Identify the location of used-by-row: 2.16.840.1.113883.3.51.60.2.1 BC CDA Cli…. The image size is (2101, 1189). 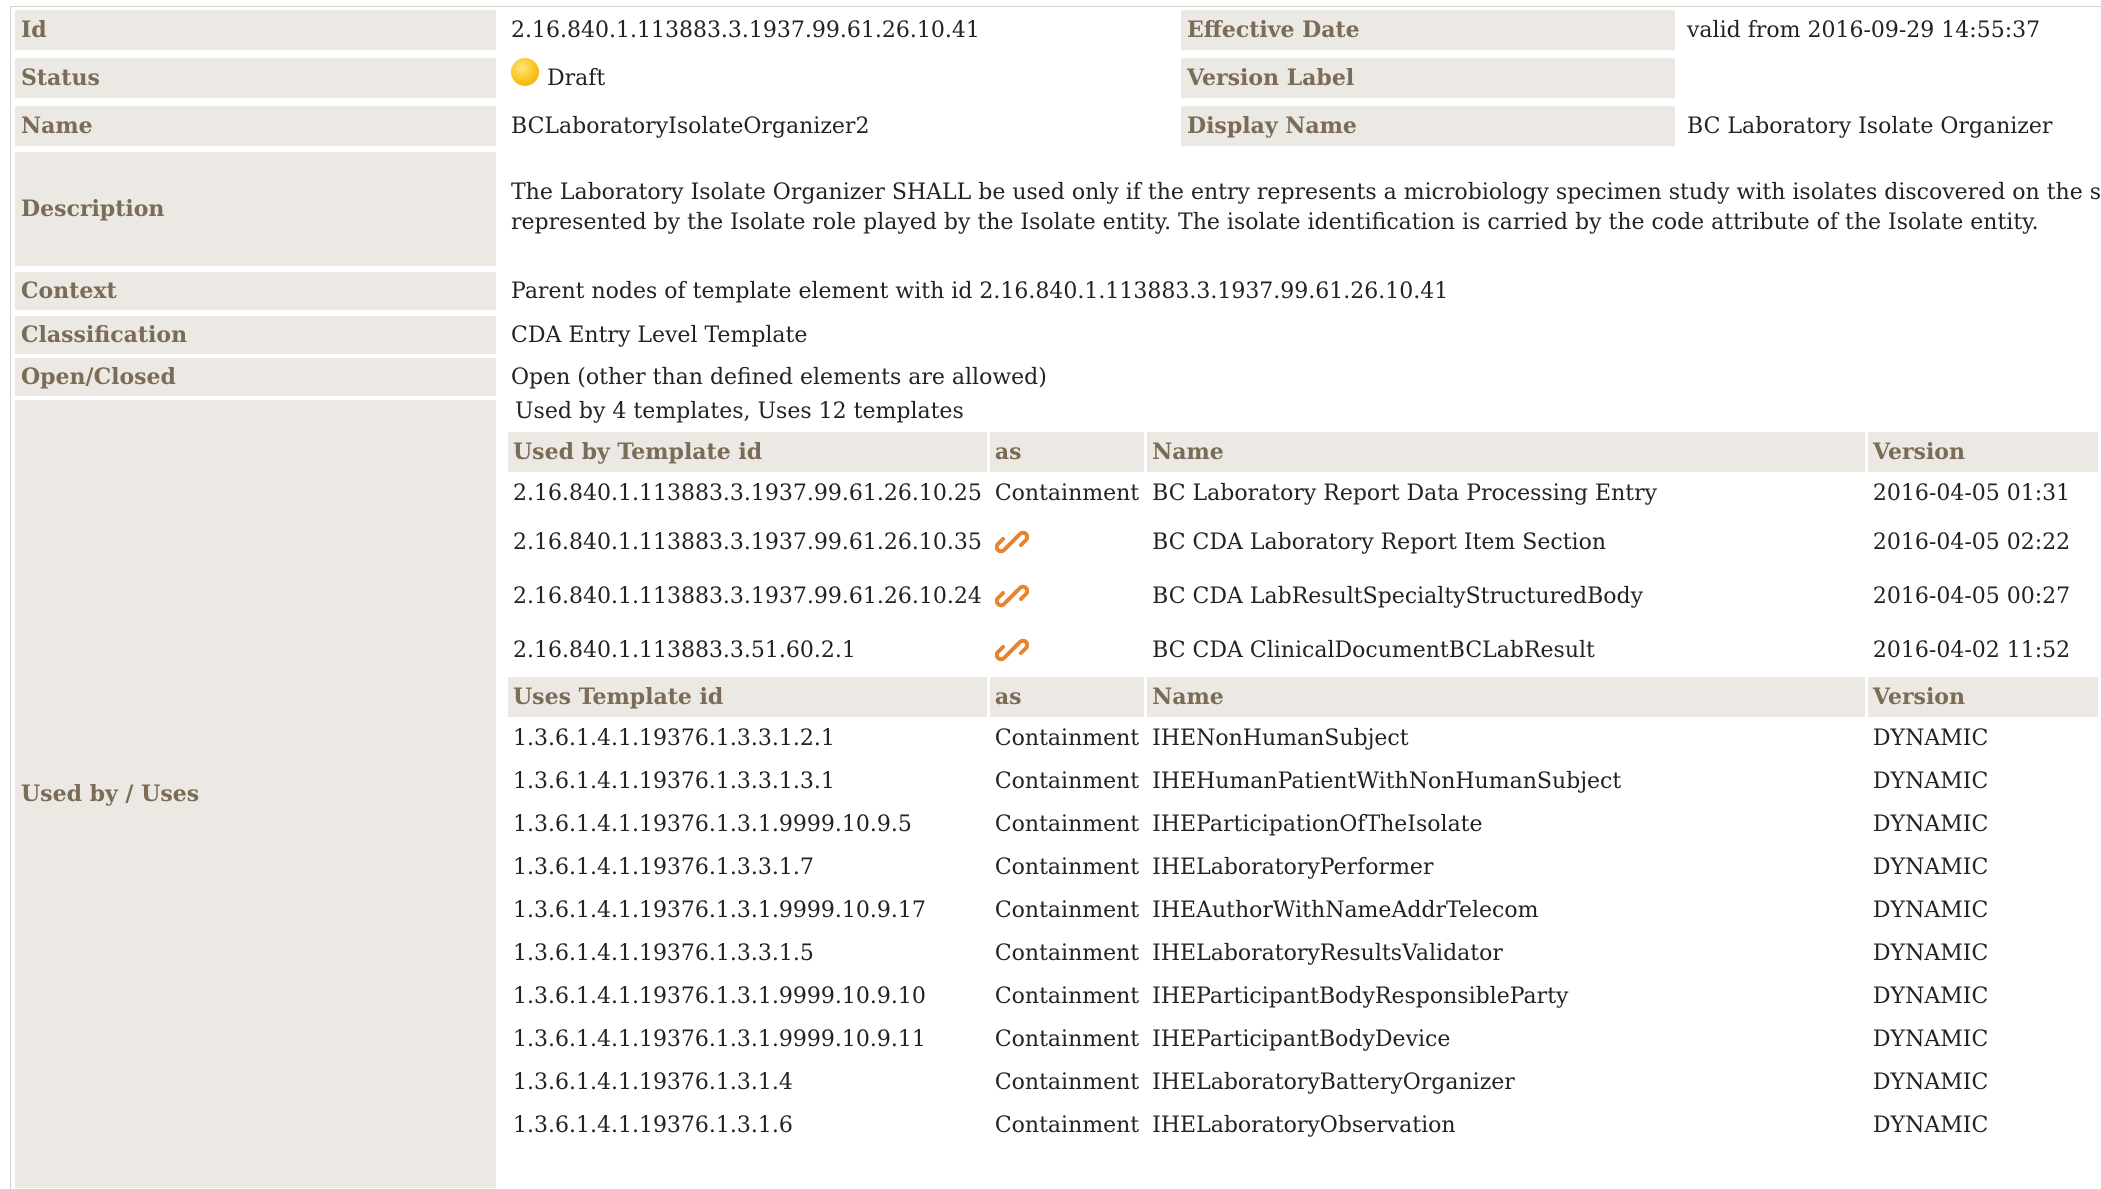
(1303, 650).